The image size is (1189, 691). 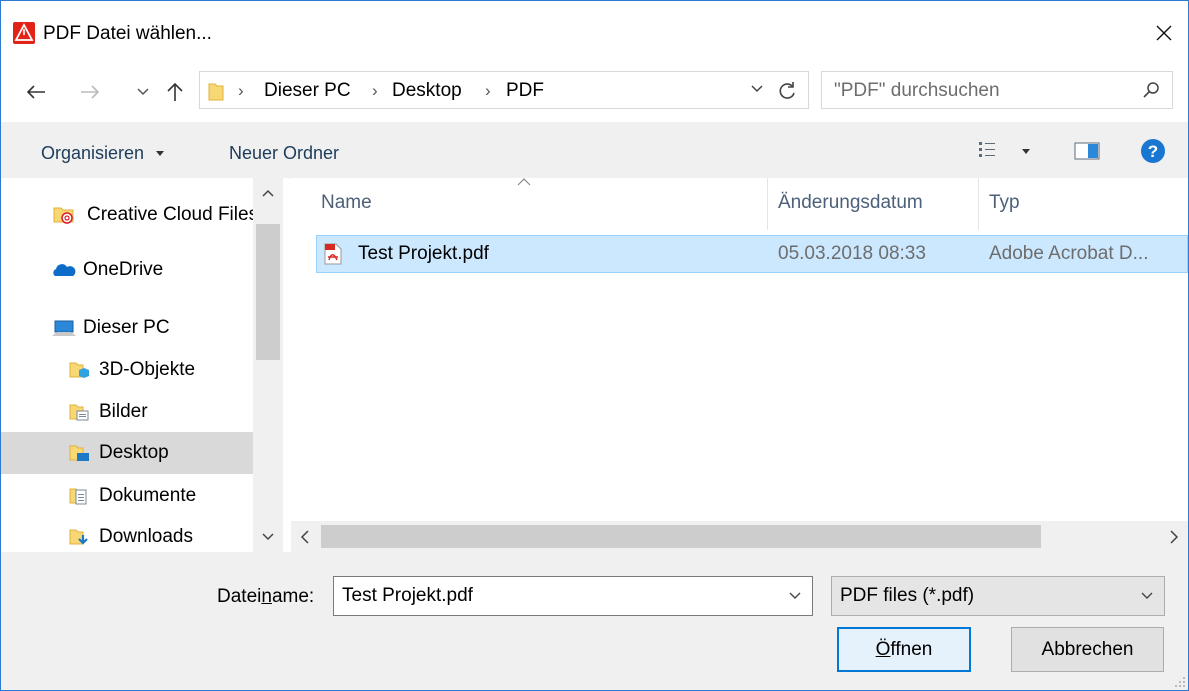 What do you see at coordinates (1151, 90) in the screenshot?
I see `search-icon` at bounding box center [1151, 90].